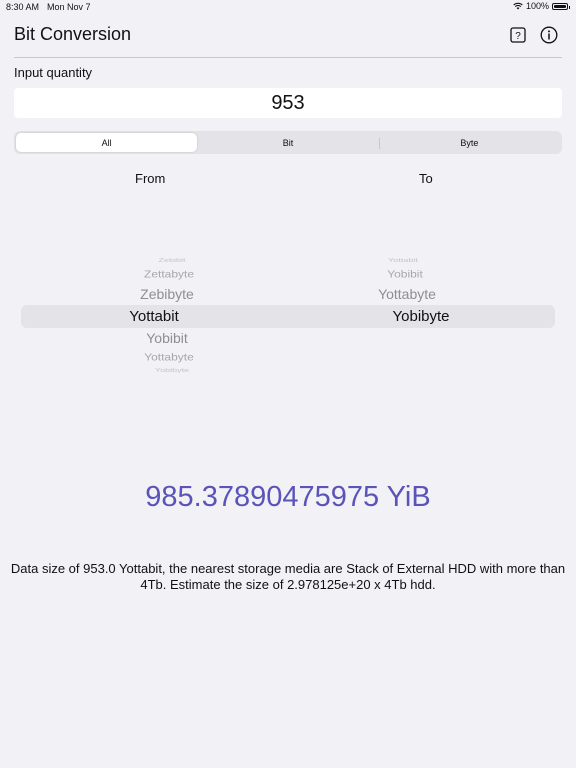 The width and height of the screenshot is (576, 768). I want to click on conversion-result: 985.37890475975 YiB, so click(288, 497).